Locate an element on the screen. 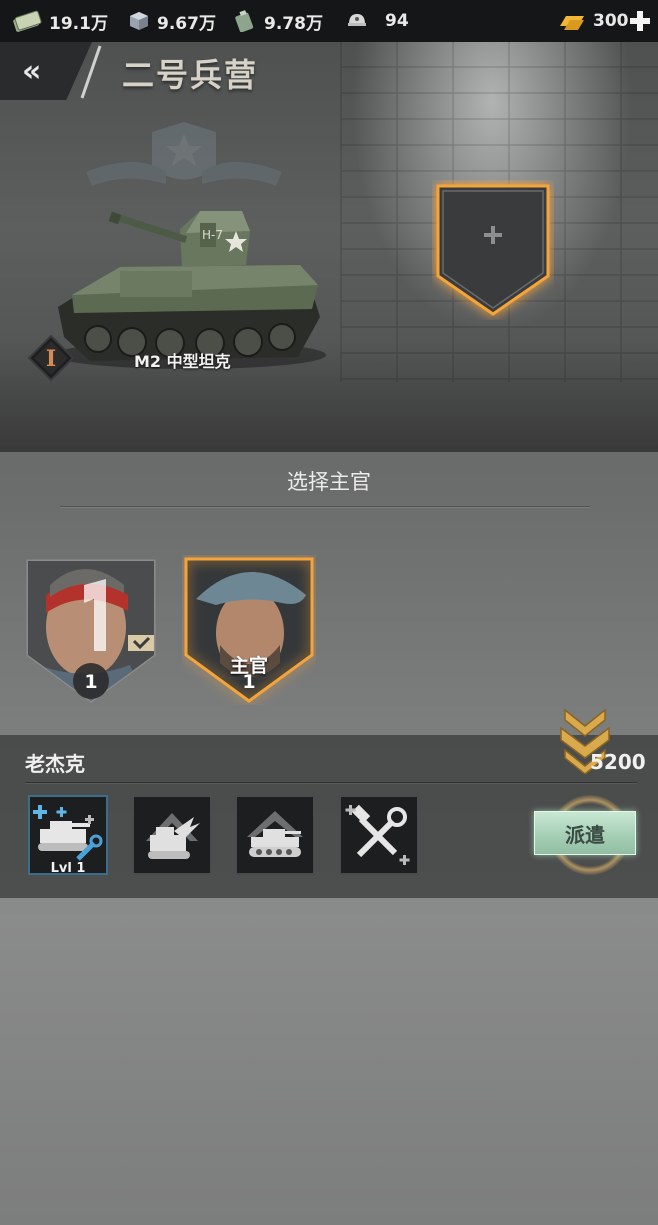 The height and width of the screenshot is (1225, 658). svg-text: I is located at coordinates (51, 359).